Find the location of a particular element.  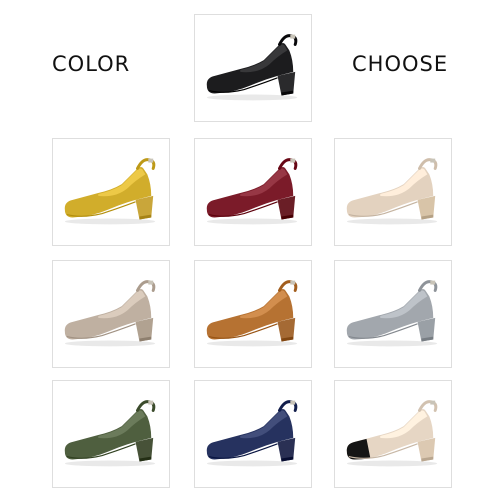

color-option-navy is located at coordinates (253, 434).